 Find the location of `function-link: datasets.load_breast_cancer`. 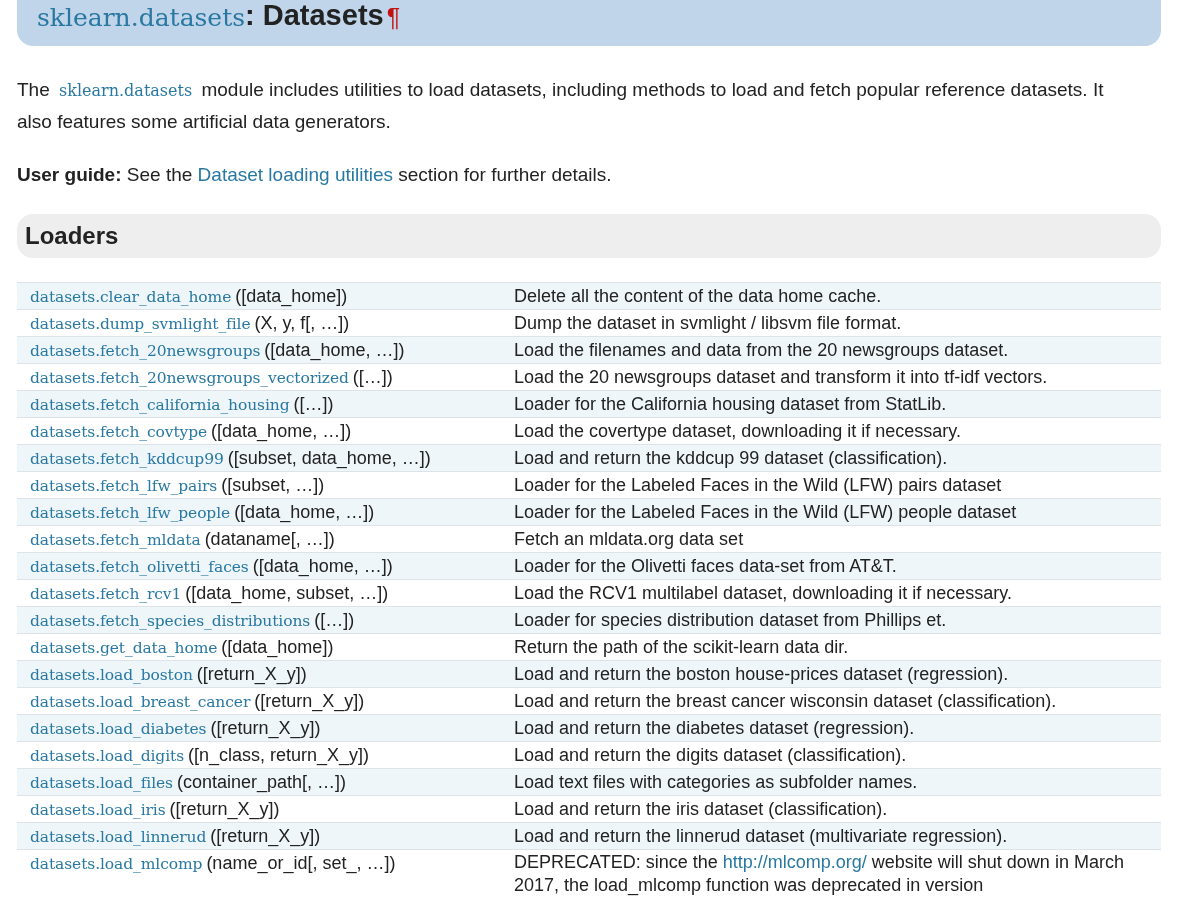

function-link: datasets.load_breast_cancer is located at coordinates (140, 702).